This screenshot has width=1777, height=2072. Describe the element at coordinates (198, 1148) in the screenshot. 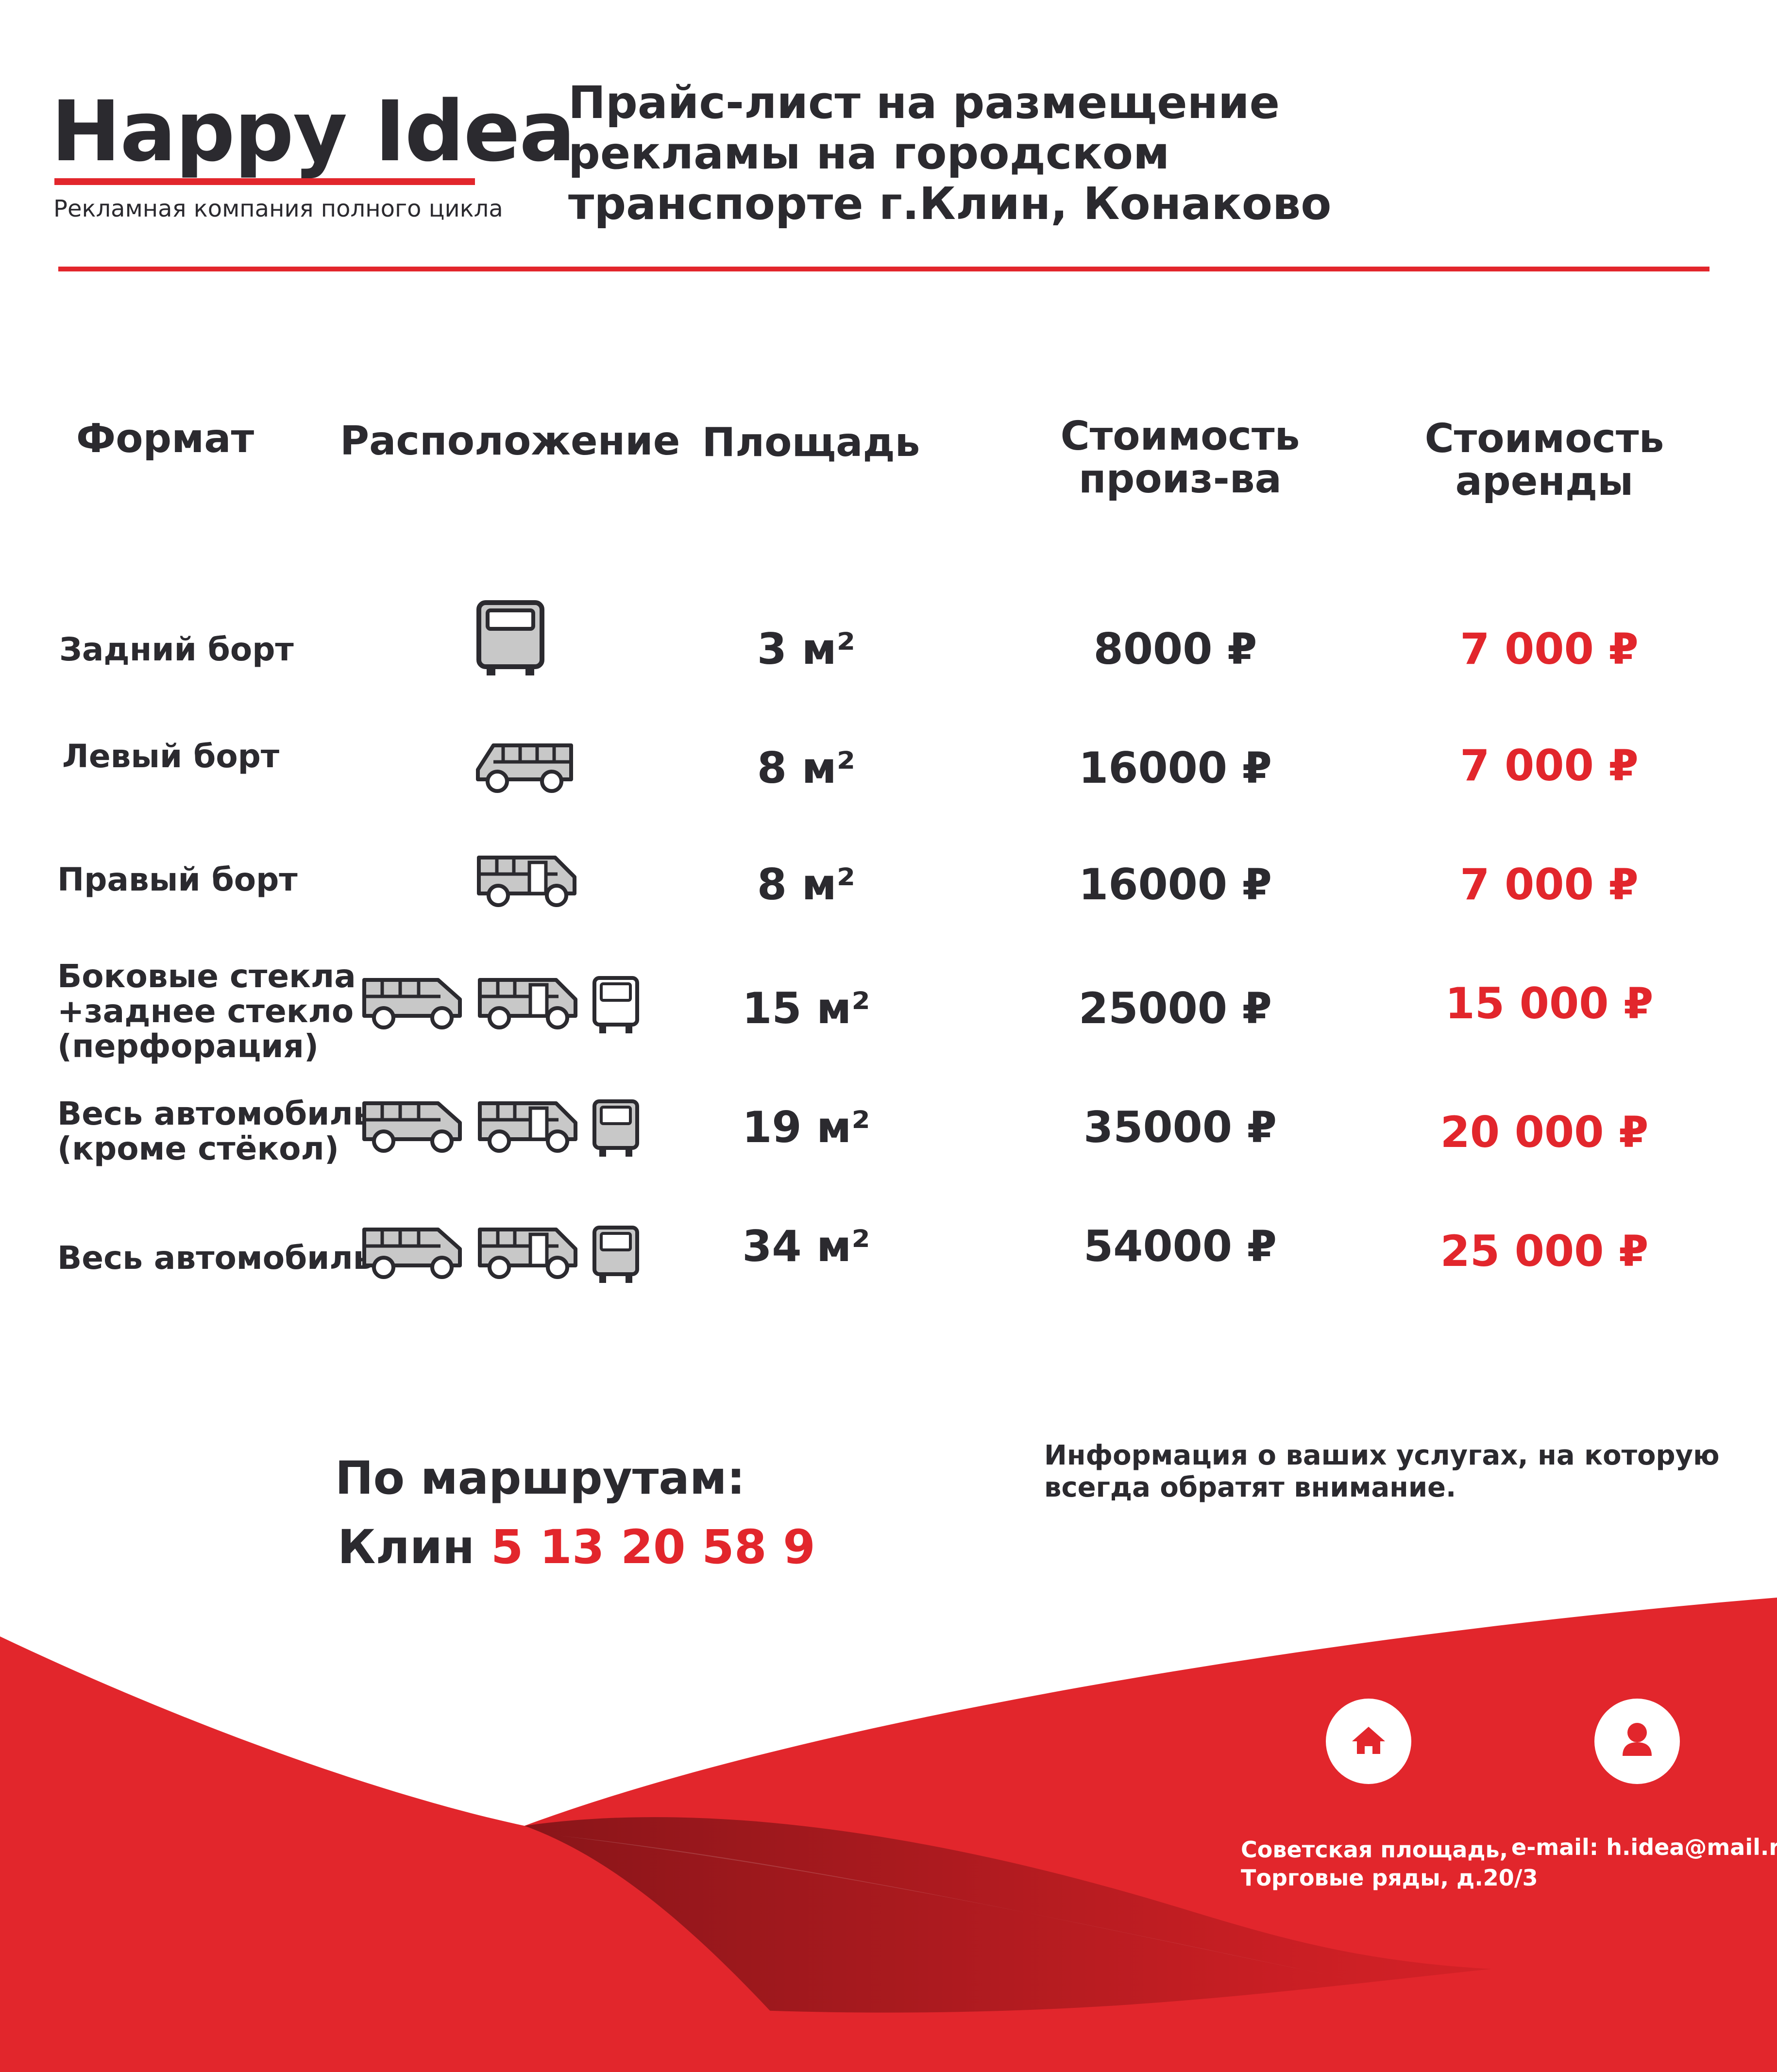

I see `format-line: (кроме стёкол)` at that location.